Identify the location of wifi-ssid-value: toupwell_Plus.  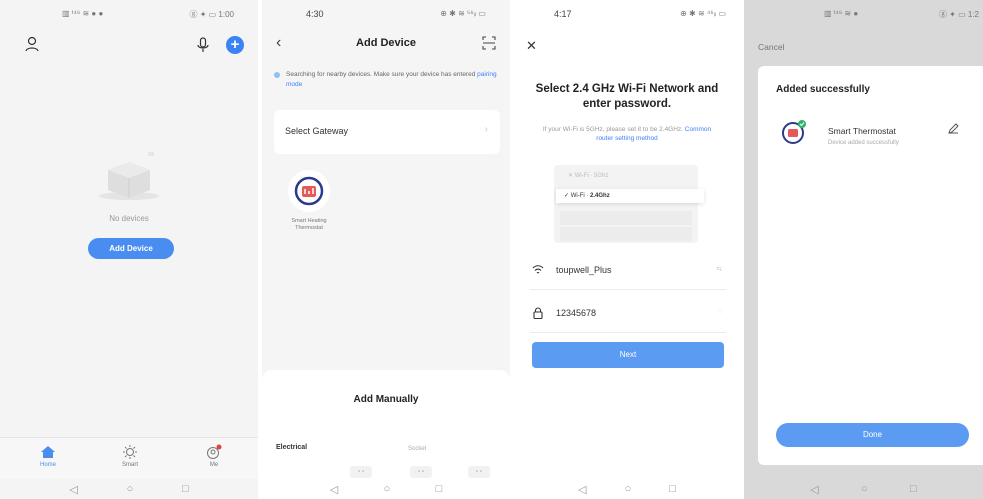
(584, 270).